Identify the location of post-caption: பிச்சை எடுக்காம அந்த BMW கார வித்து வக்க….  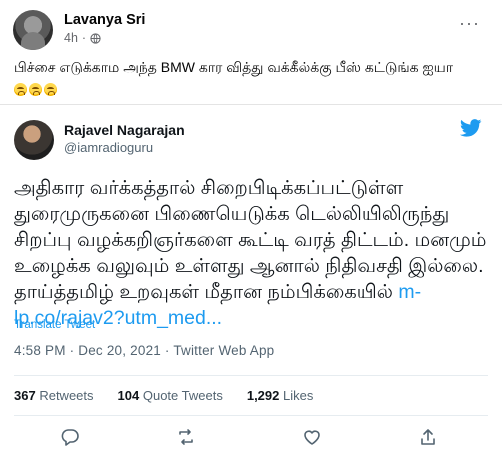
(249, 78).